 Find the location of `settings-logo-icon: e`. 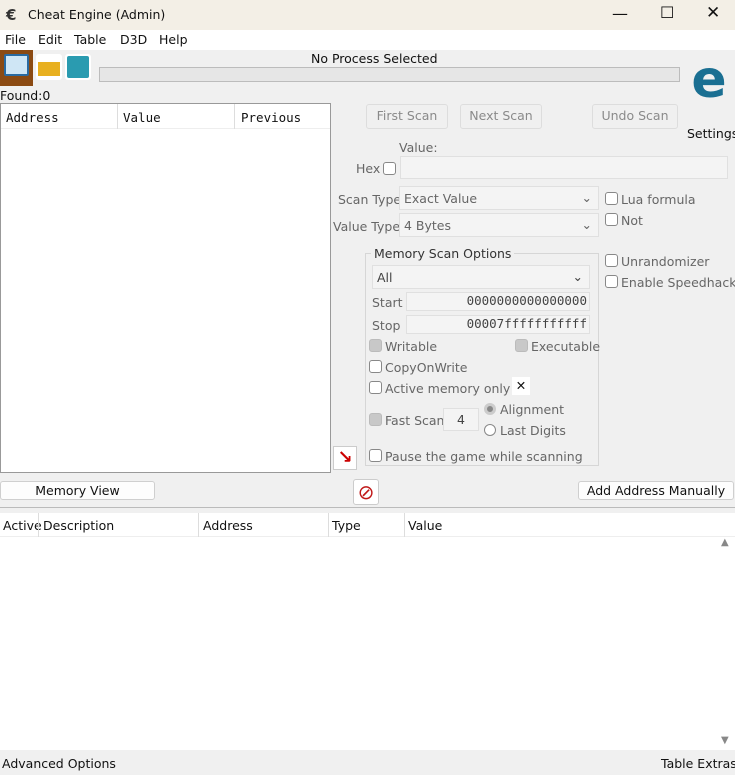

settings-logo-icon: e is located at coordinates (709, 81).